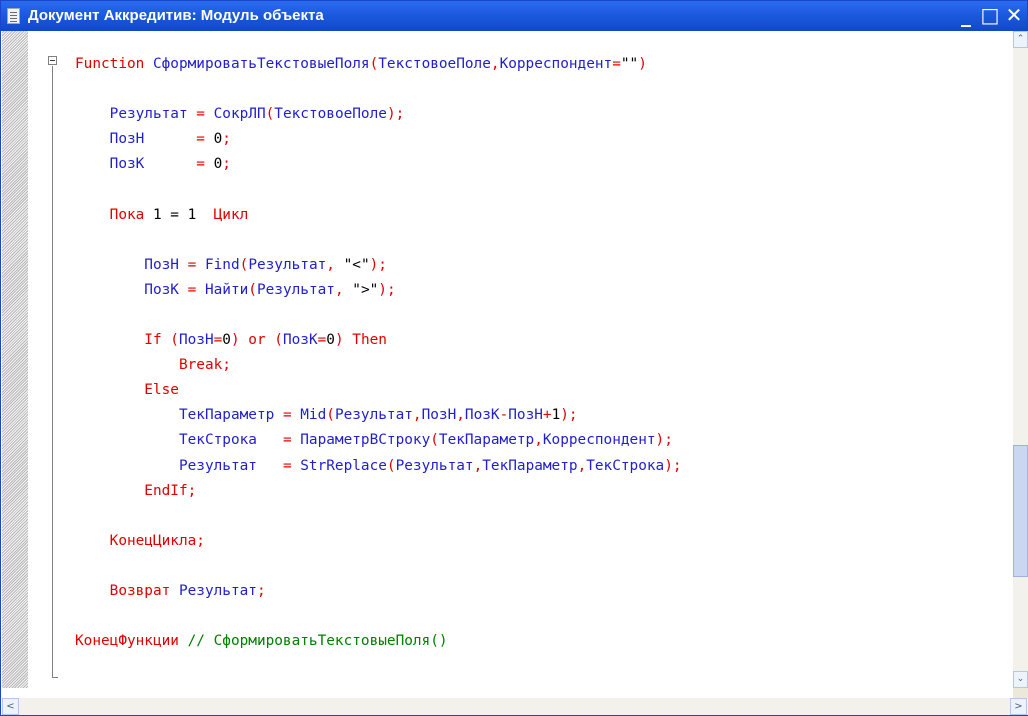  Describe the element at coordinates (52, 372) in the screenshot. I see `fold-guide` at that location.